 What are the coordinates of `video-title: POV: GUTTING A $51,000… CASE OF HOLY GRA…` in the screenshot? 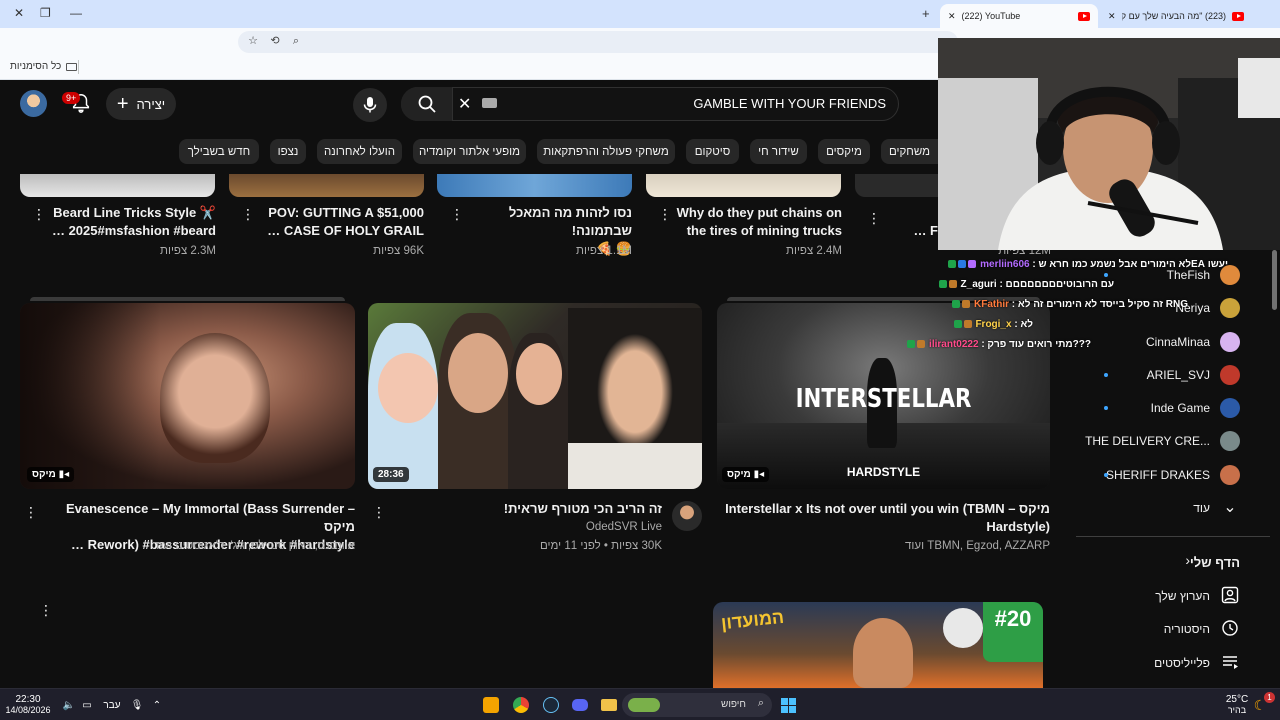 It's located at (341, 222).